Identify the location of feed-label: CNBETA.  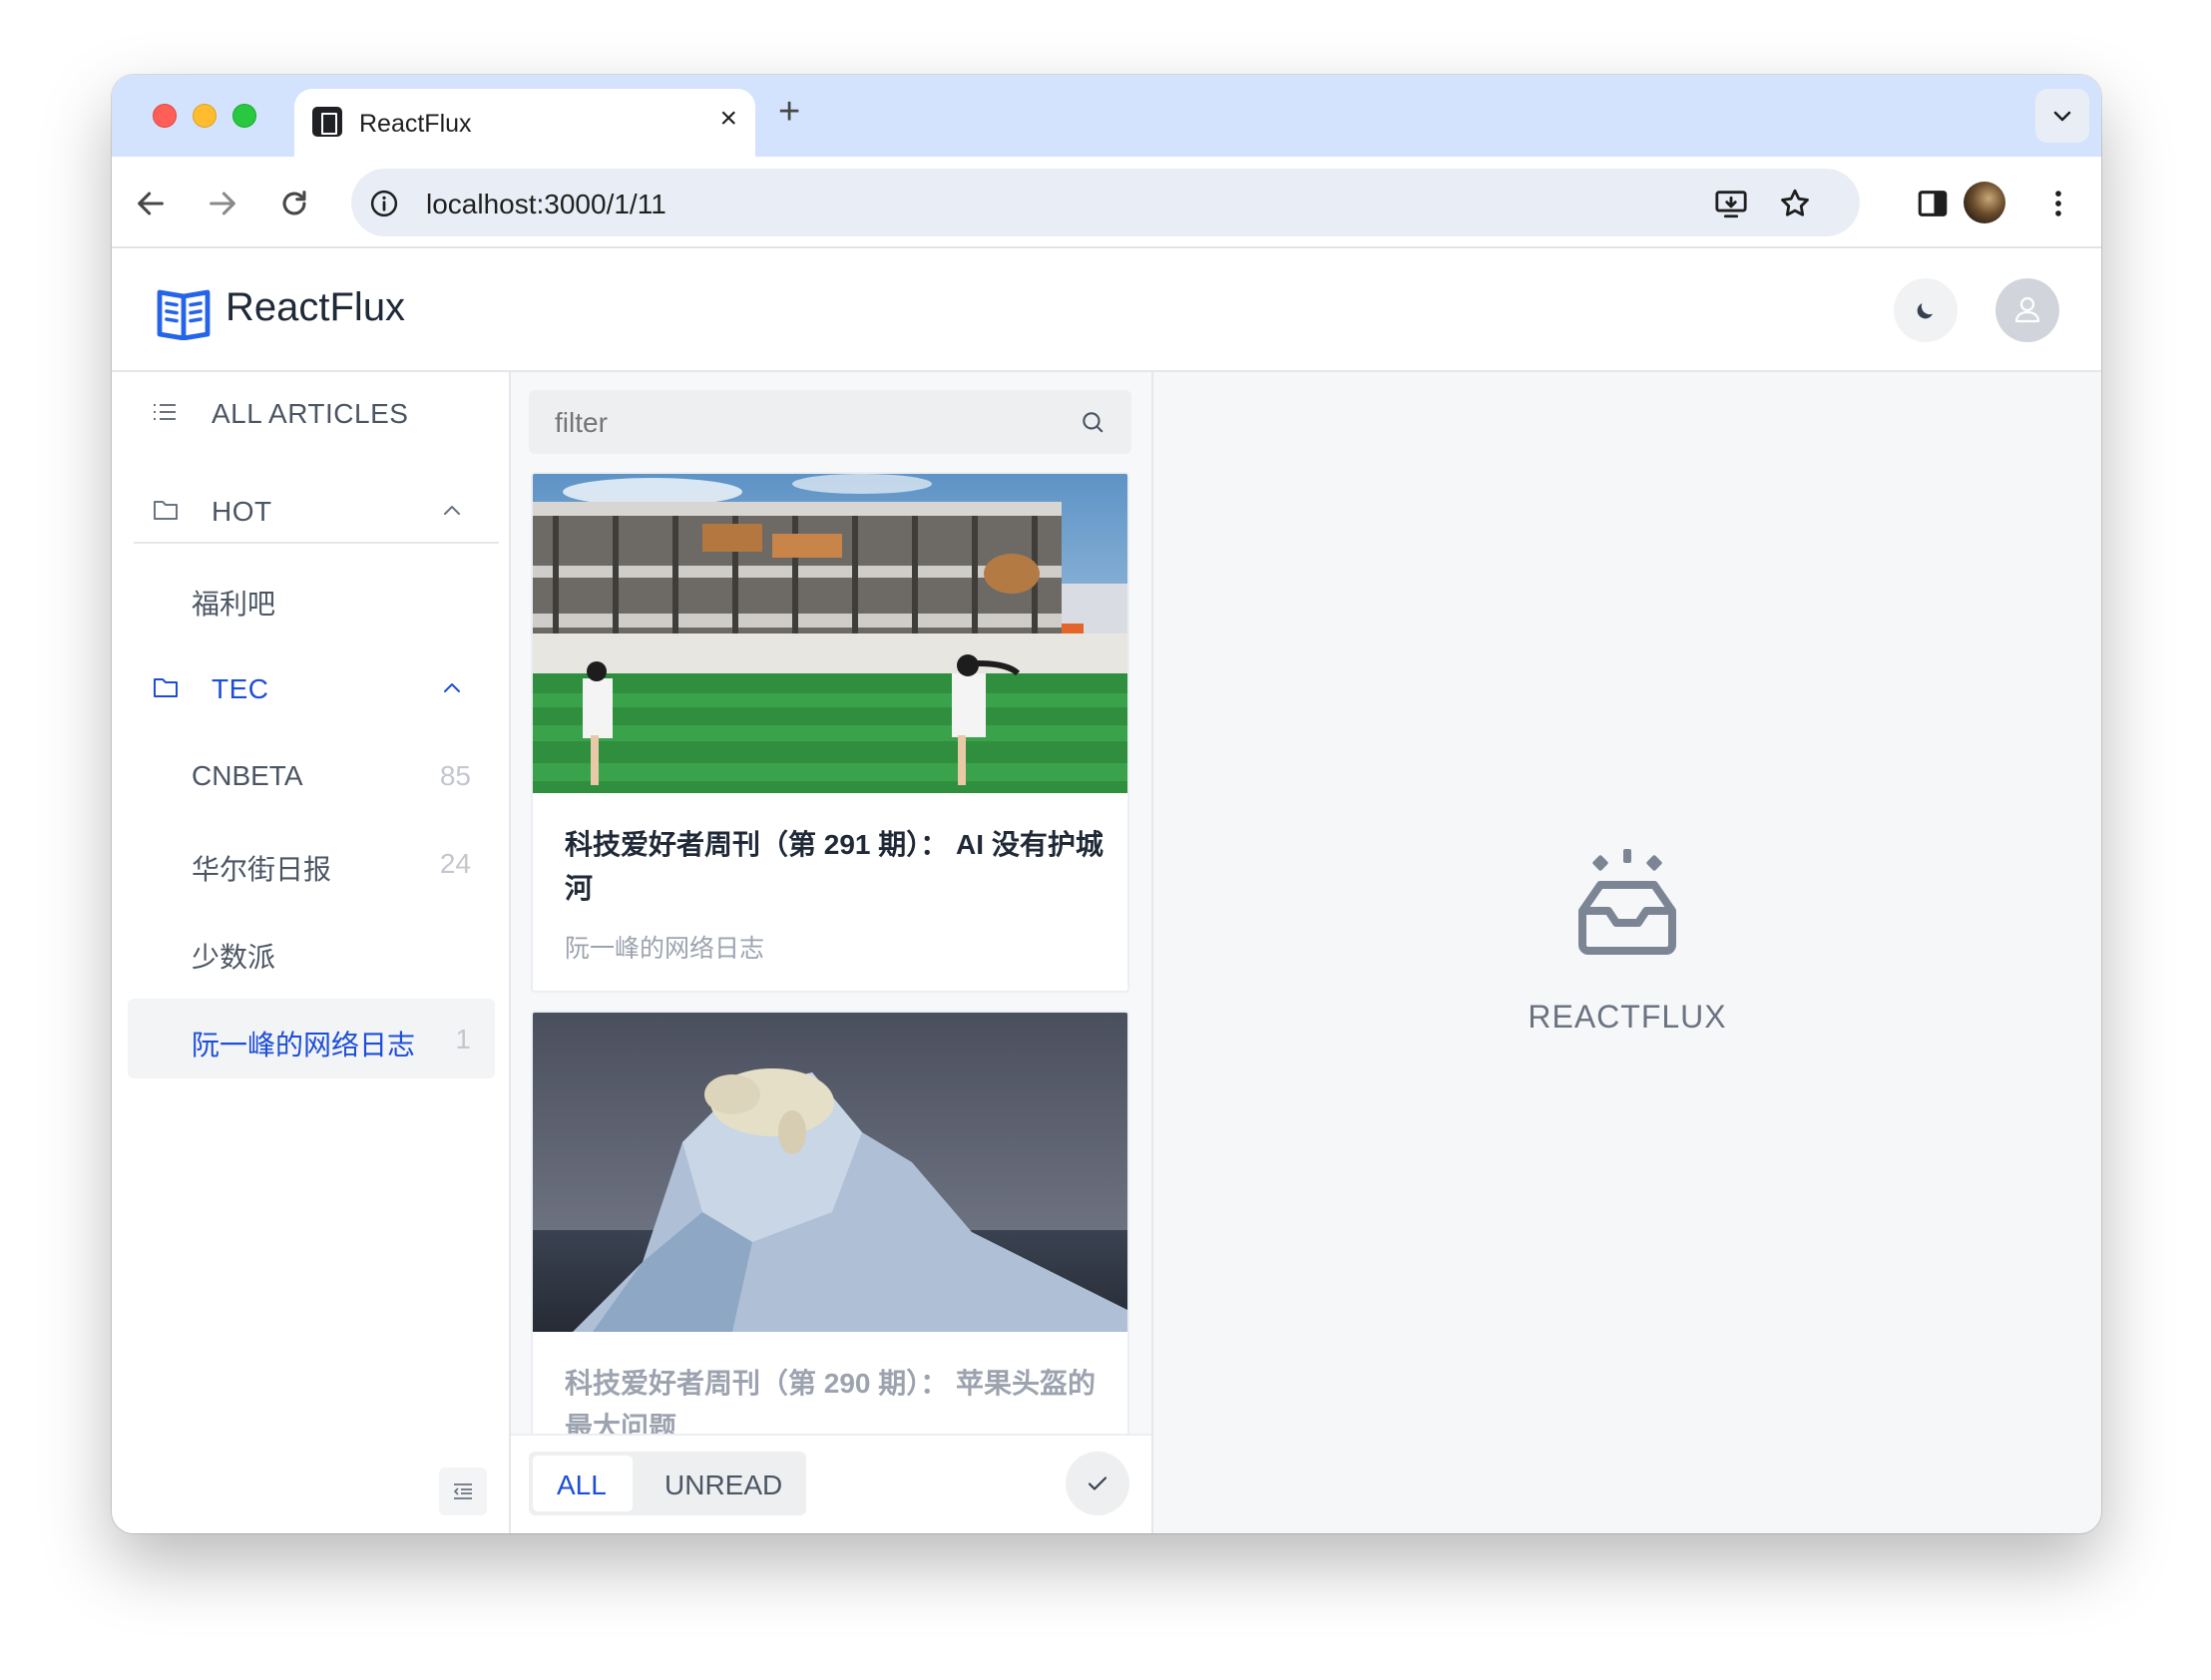
(247, 775).